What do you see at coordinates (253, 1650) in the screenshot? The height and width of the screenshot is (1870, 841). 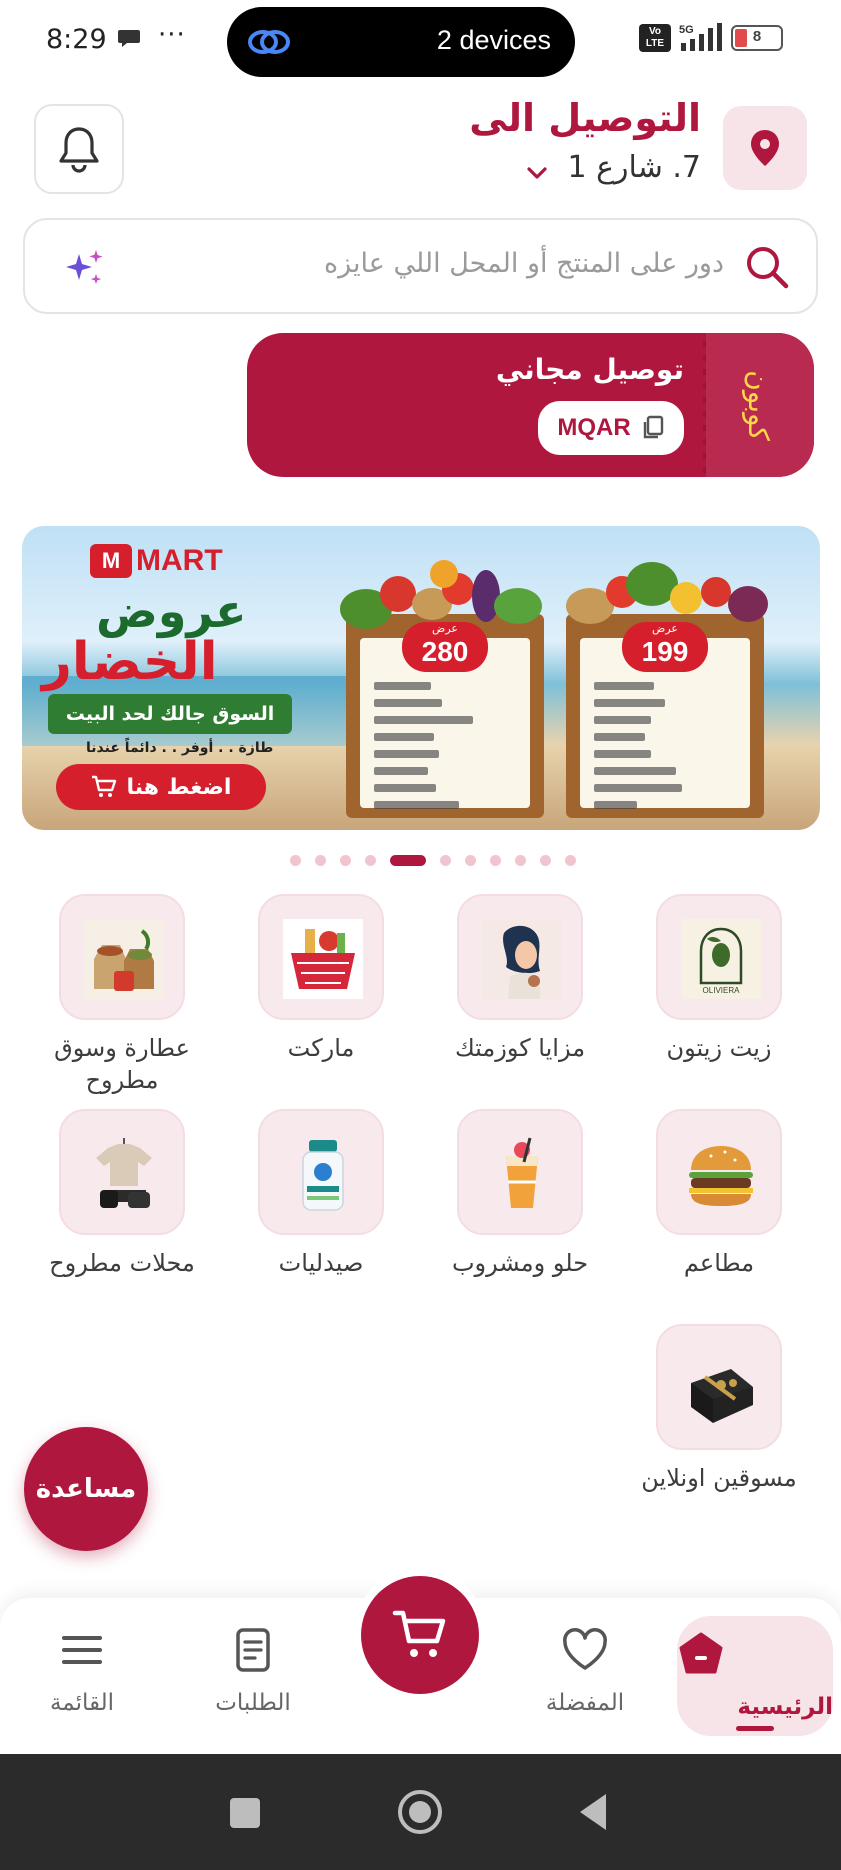 I see `orders-list-icon` at bounding box center [253, 1650].